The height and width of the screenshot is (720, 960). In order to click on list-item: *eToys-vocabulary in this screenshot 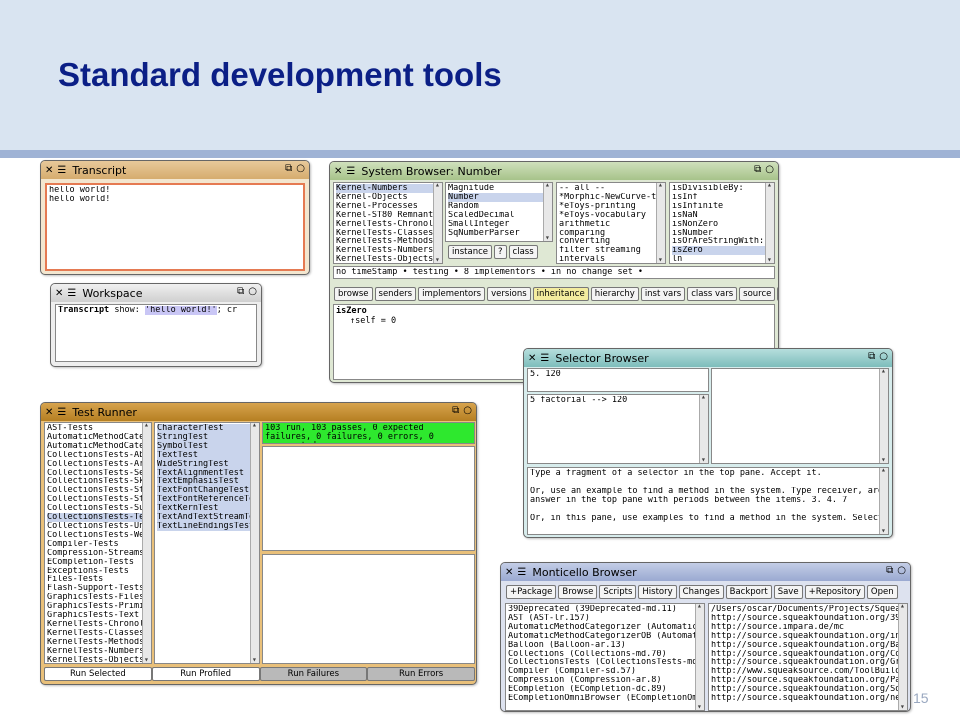, I will do `click(611, 215)`.